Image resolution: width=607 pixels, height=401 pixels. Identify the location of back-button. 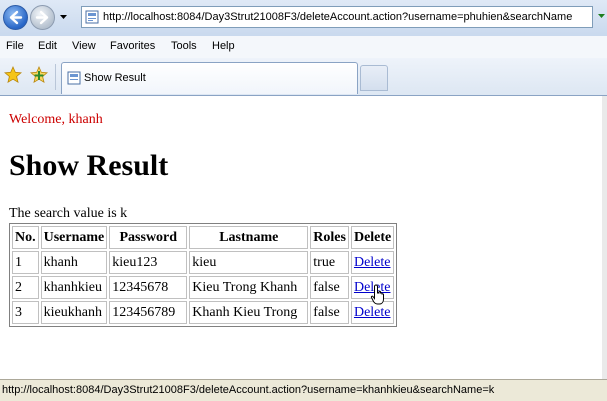
(15, 17).